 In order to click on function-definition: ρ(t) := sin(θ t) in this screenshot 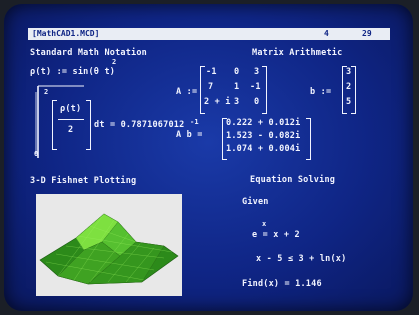, I will do `click(72, 72)`.